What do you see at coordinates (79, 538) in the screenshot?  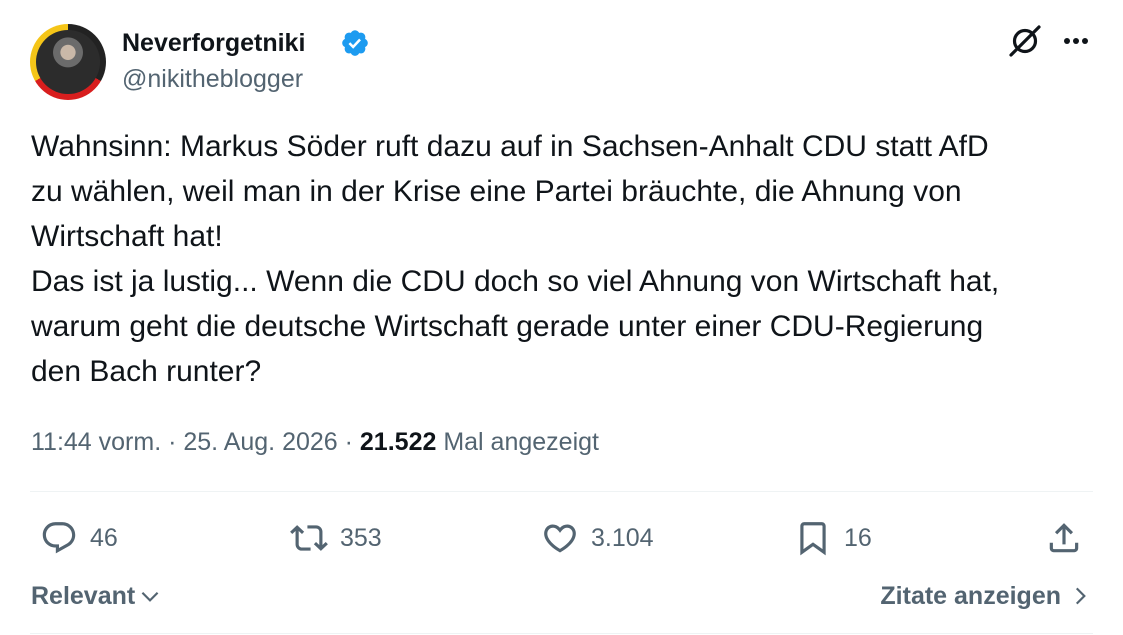 I see `reply-button: 46` at bounding box center [79, 538].